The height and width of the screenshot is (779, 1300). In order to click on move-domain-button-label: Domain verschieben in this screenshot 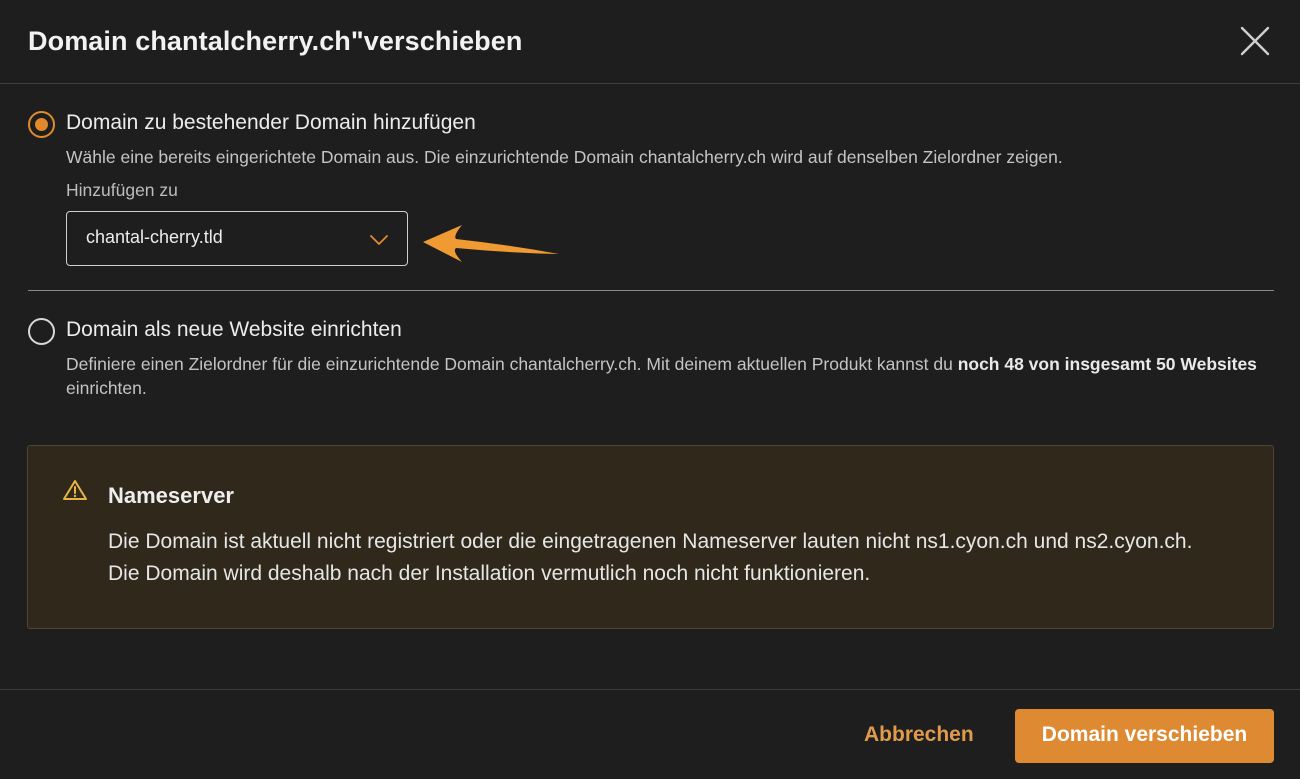, I will do `click(1144, 734)`.